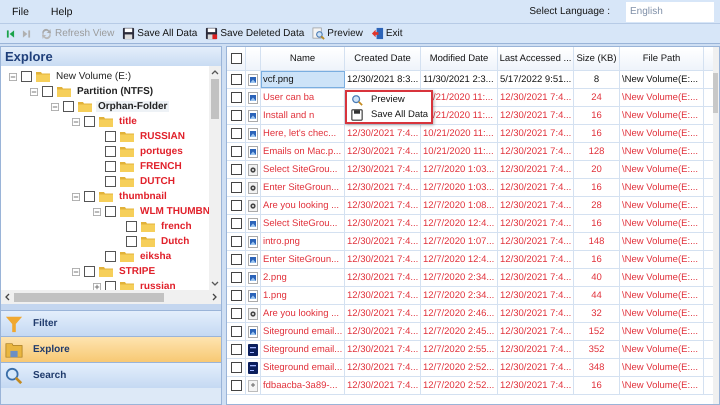 The width and height of the screenshot is (720, 405). Describe the element at coordinates (236, 58) in the screenshot. I see `select-all-checkbox` at that location.